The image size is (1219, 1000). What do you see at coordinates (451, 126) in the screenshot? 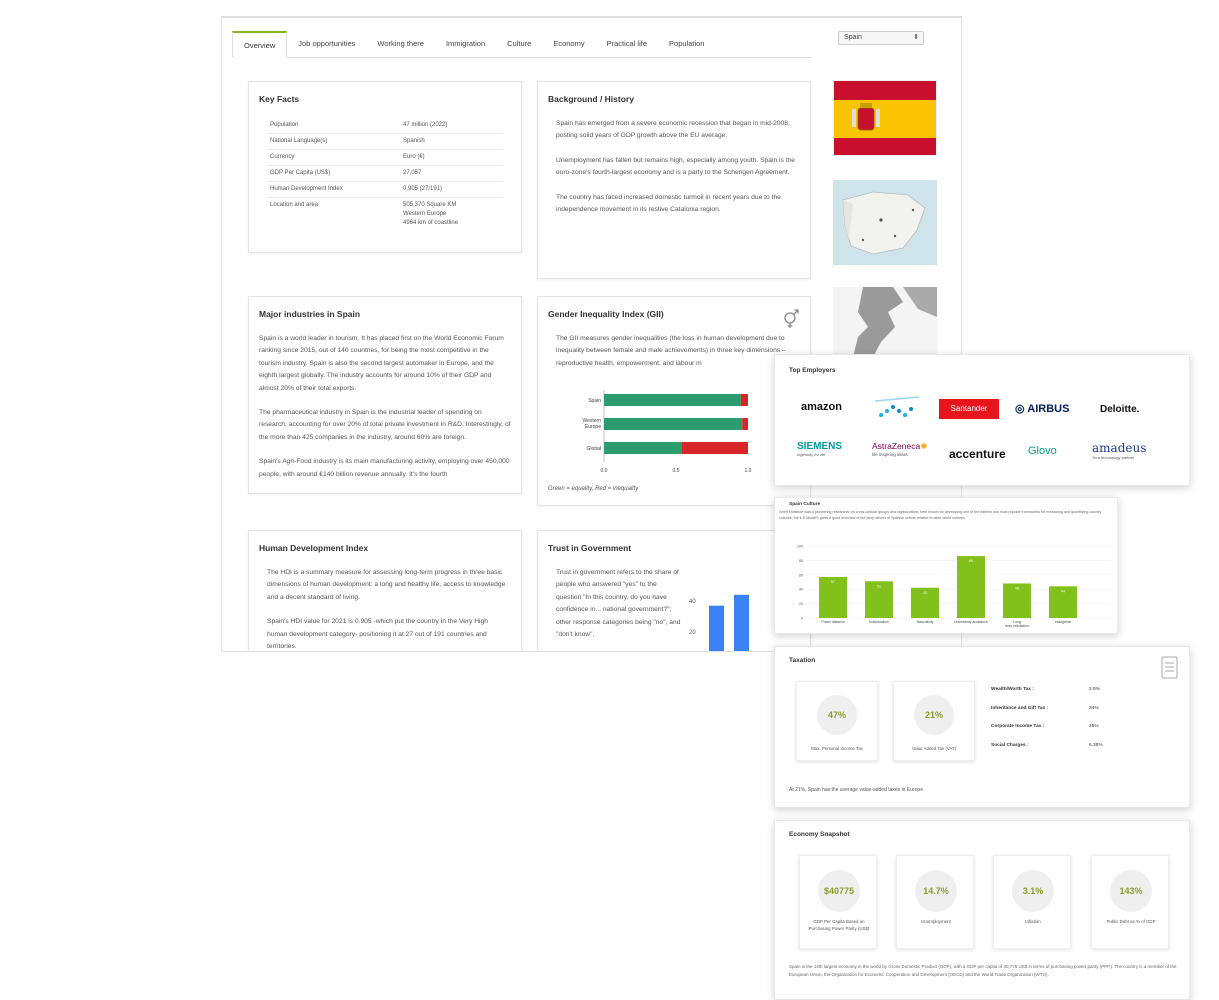
I see `fact-value: 47 million (2022)` at bounding box center [451, 126].